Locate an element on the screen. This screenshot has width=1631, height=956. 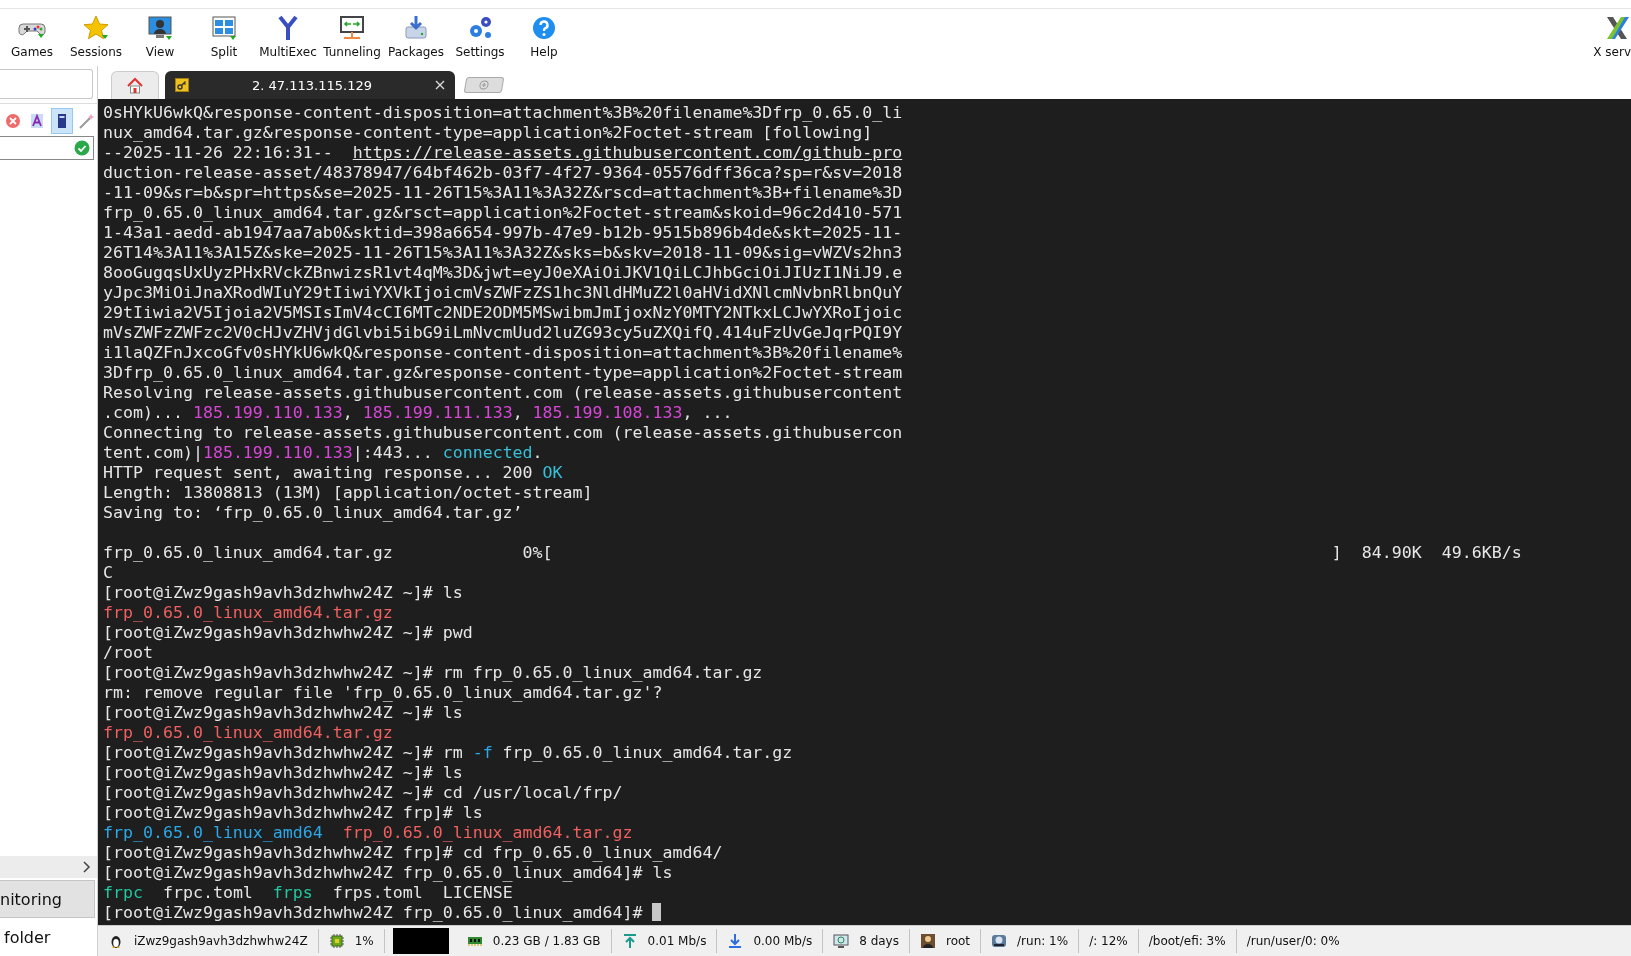
sidebar-option: folder is located at coordinates (48, 937).